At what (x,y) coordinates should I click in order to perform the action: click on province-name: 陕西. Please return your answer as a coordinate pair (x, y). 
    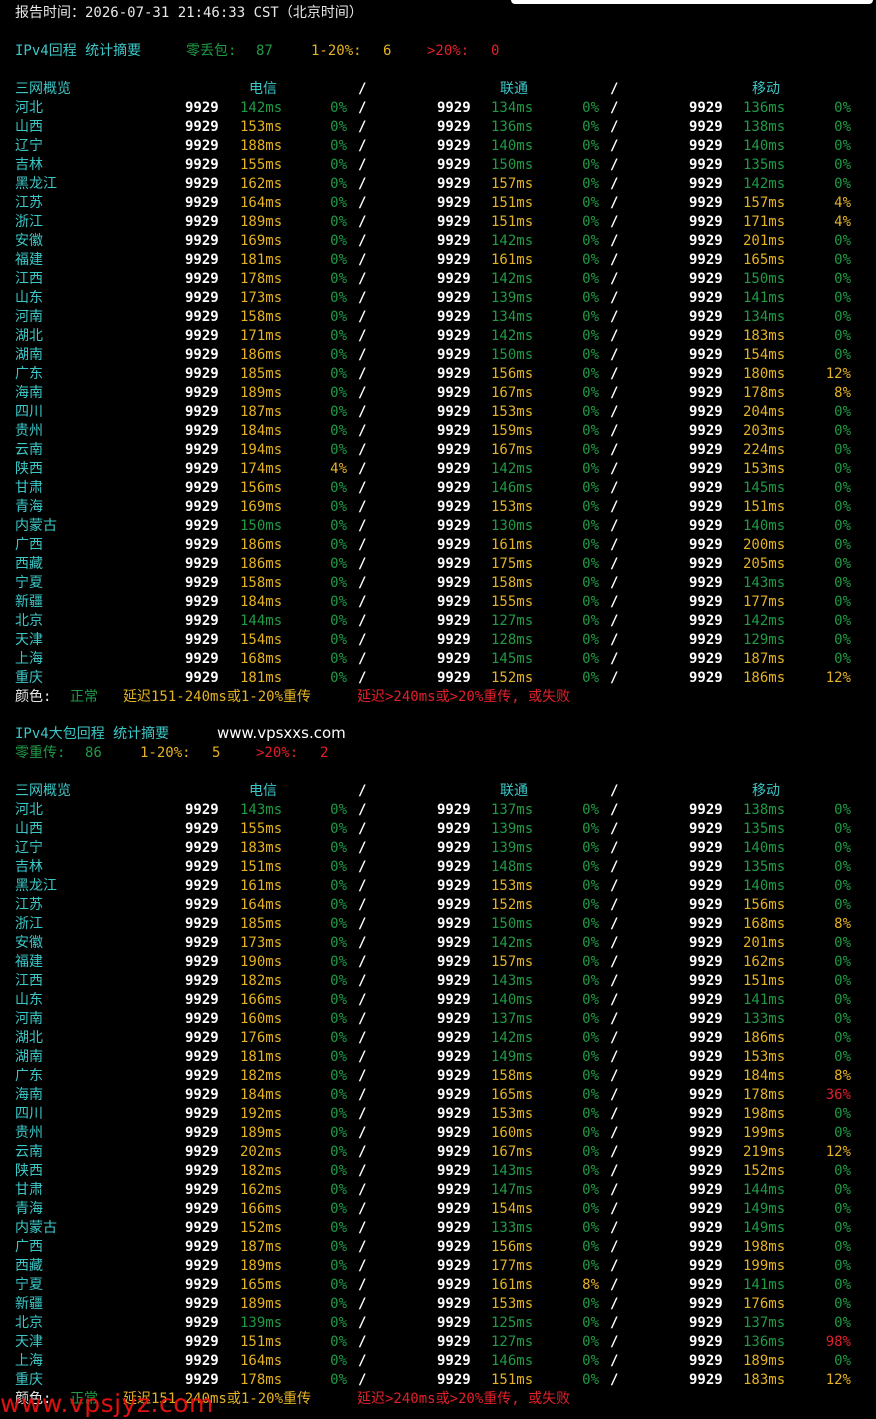
    Looking at the image, I should click on (29, 1171).